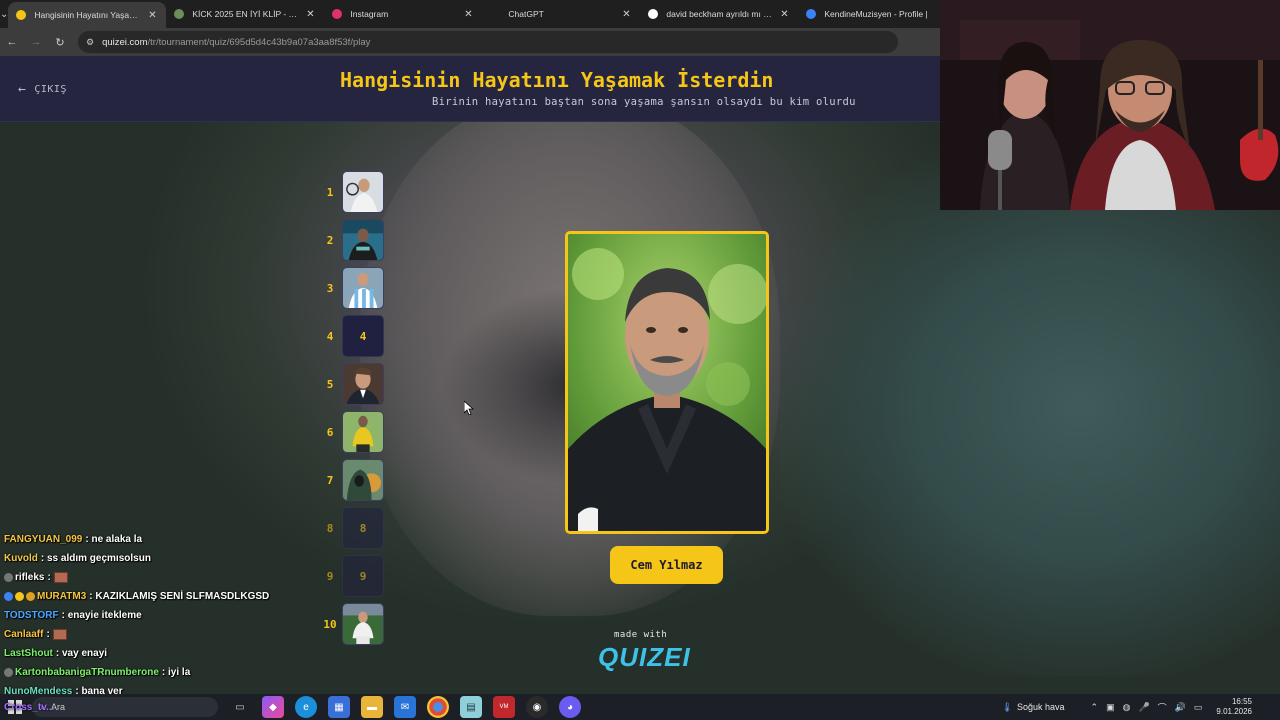 This screenshot has height=720, width=1280. I want to click on chat-message: KartonbabanigaTRnumberone: iyi la, so click(159, 672).